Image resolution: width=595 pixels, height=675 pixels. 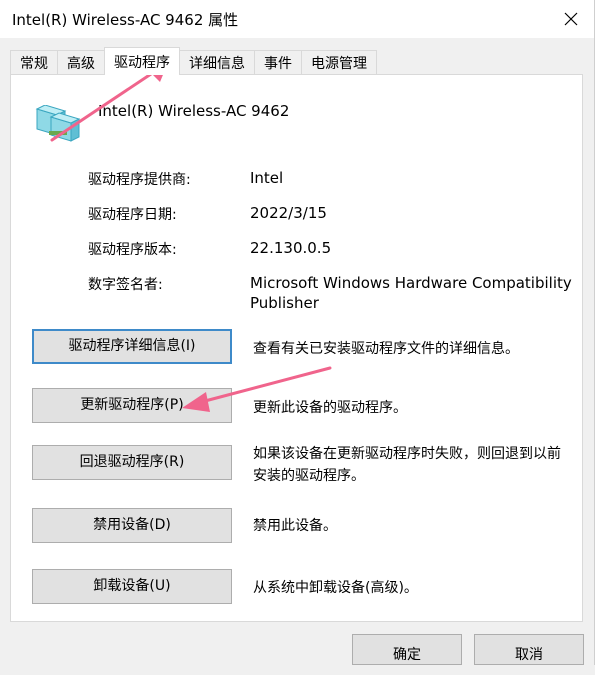 I want to click on disable-device-button: 禁用设备(D), so click(x=132, y=525).